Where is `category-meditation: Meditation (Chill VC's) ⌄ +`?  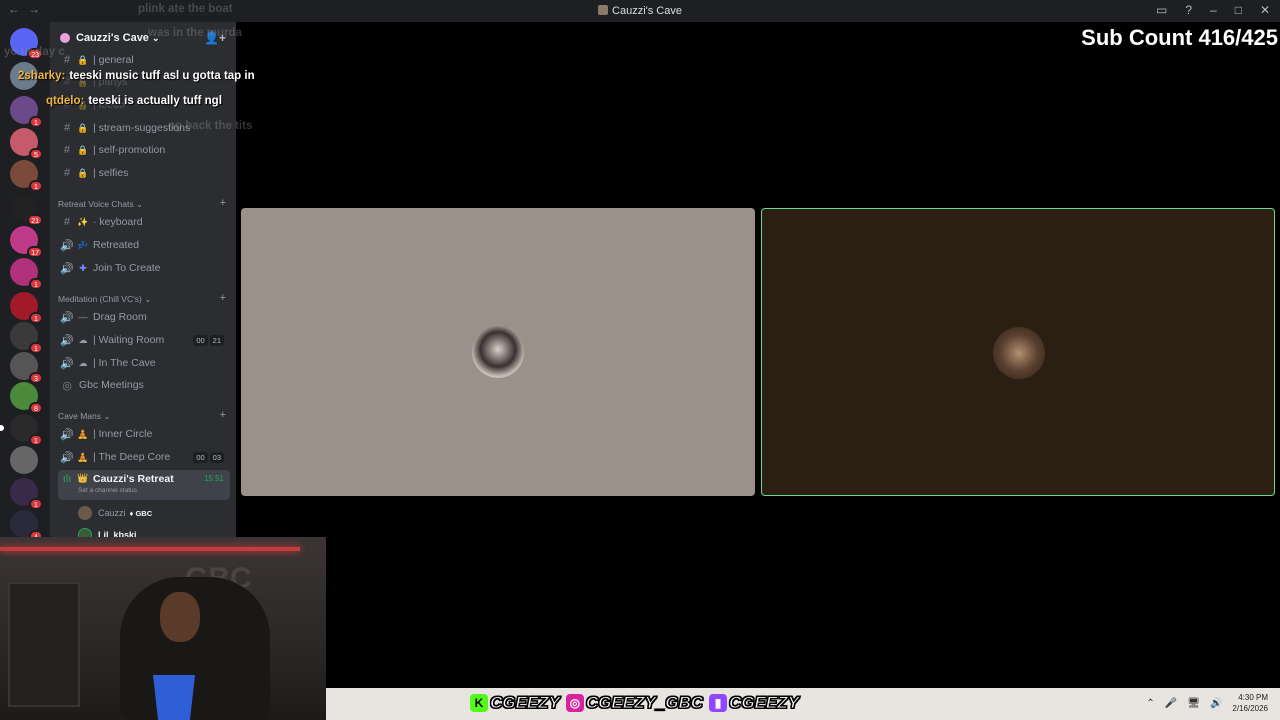
category-meditation: Meditation (Chill VC's) ⌄ + is located at coordinates (144, 298).